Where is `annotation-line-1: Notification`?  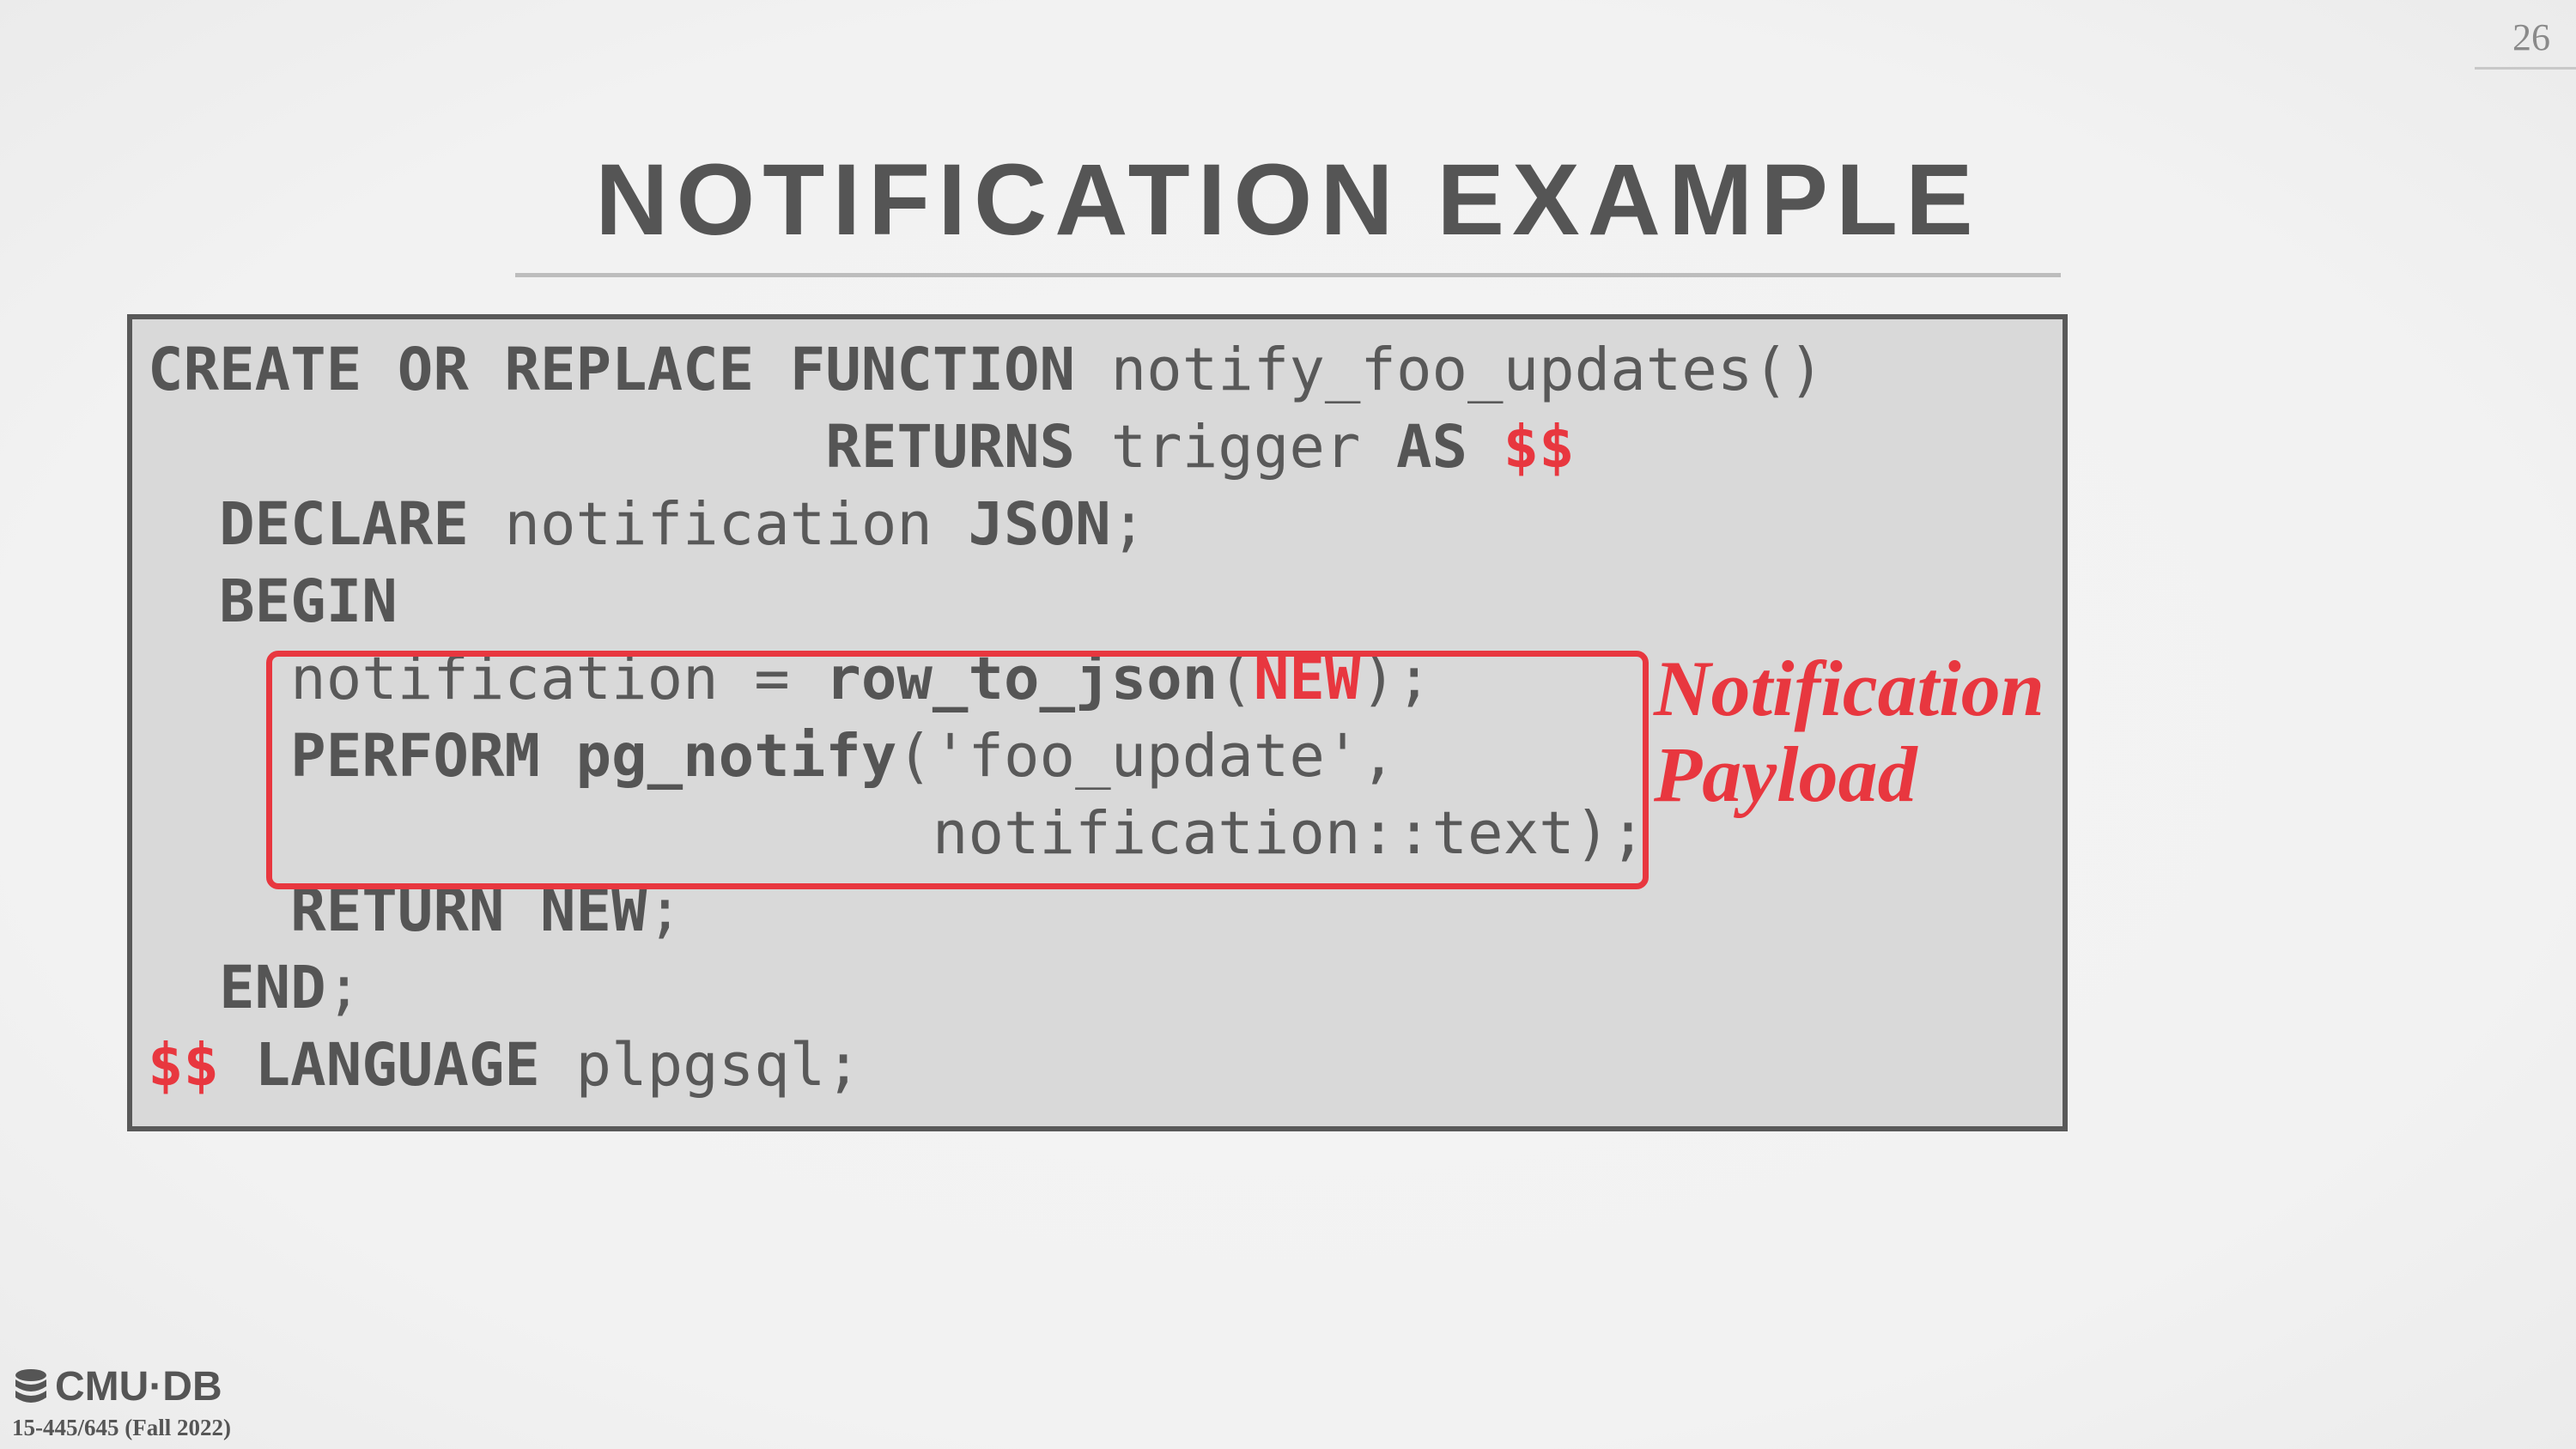
annotation-line-1: Notification is located at coordinates (1849, 688).